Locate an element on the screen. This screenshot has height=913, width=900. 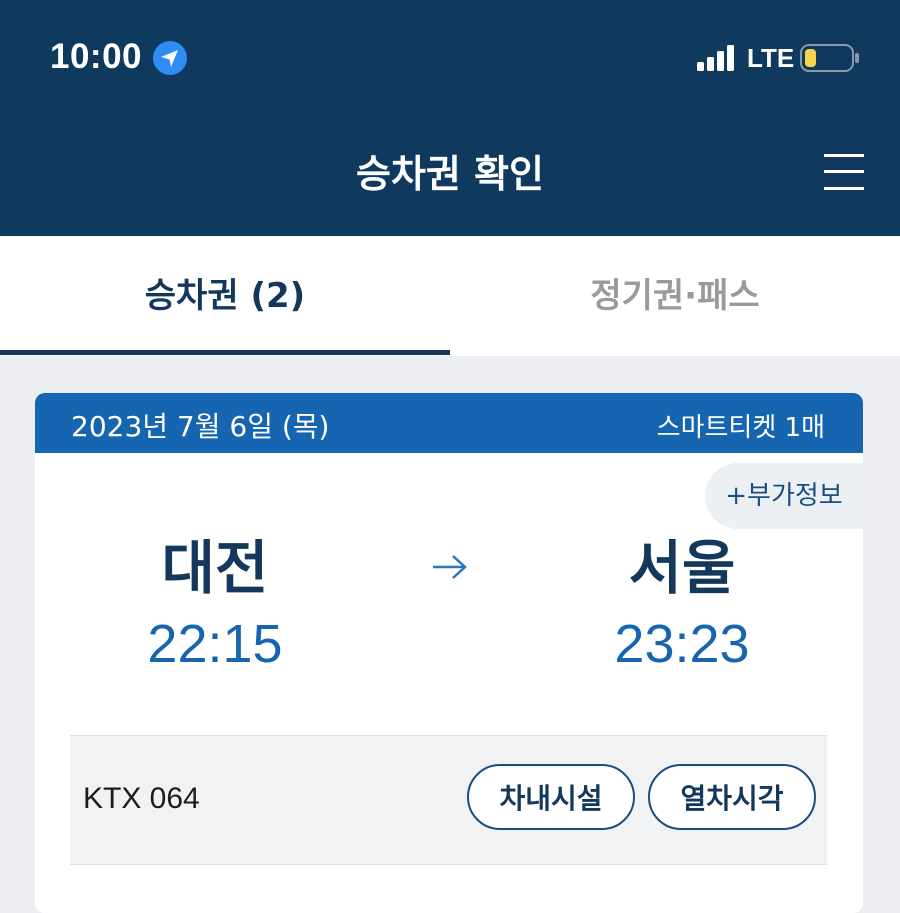
status-time: 10:00 is located at coordinates (96, 56).